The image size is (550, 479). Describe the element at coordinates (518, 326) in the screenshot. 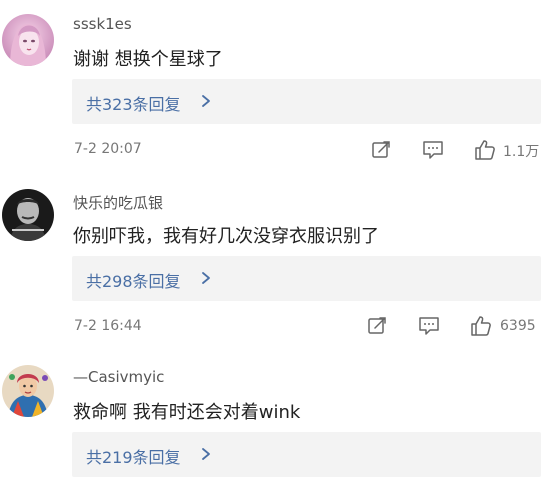

I see `like-count: 6395` at that location.